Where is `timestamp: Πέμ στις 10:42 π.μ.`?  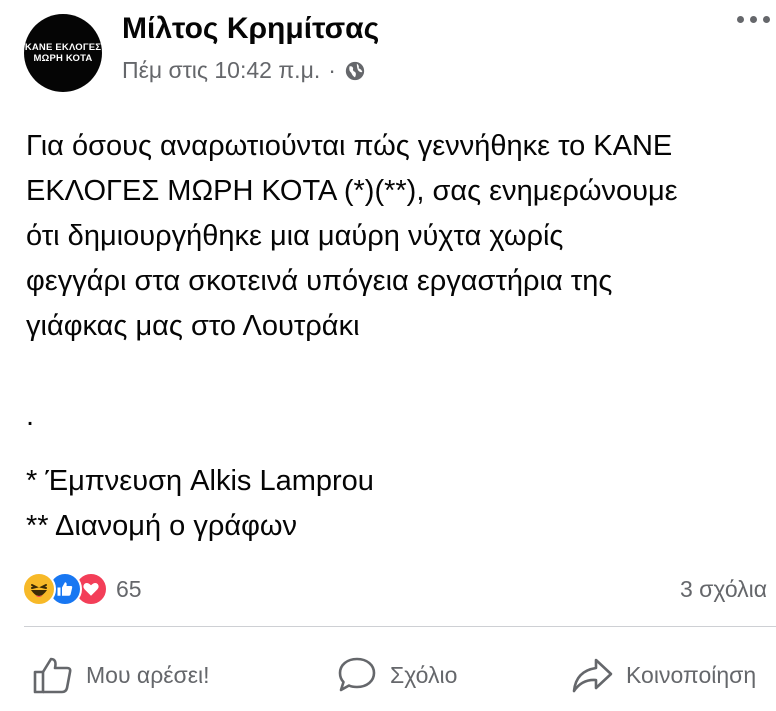 timestamp: Πέμ στις 10:42 π.μ. is located at coordinates (221, 70).